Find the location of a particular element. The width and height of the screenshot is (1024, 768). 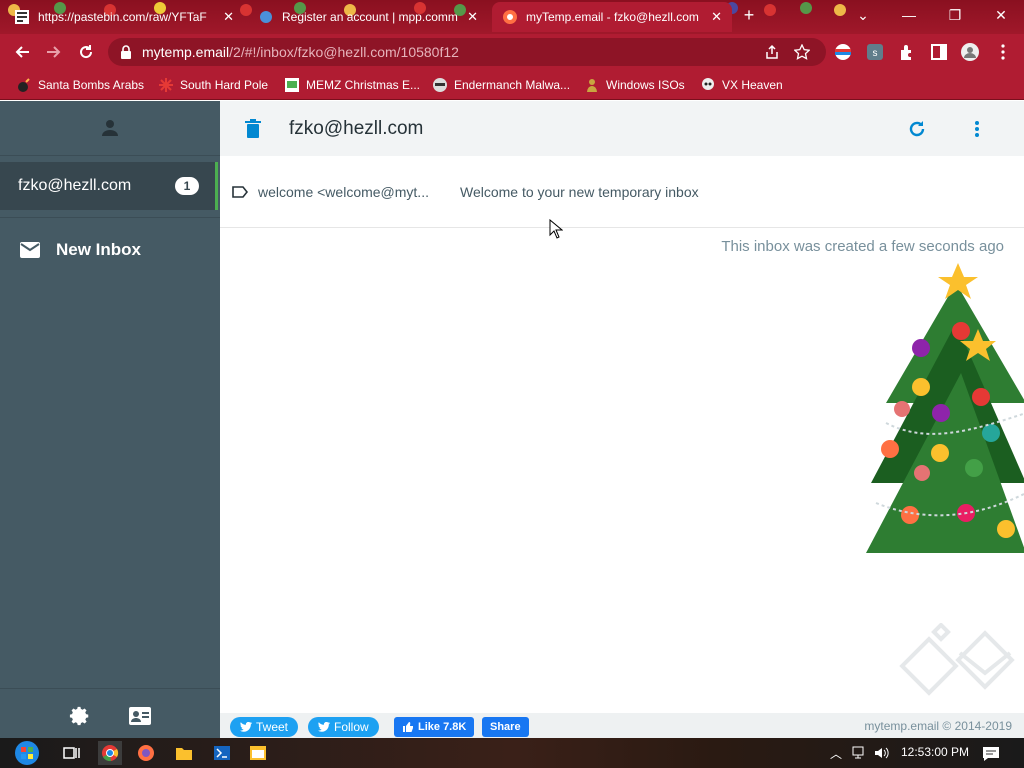

bookmark-item: VX Heaven is located at coordinates (741, 85).